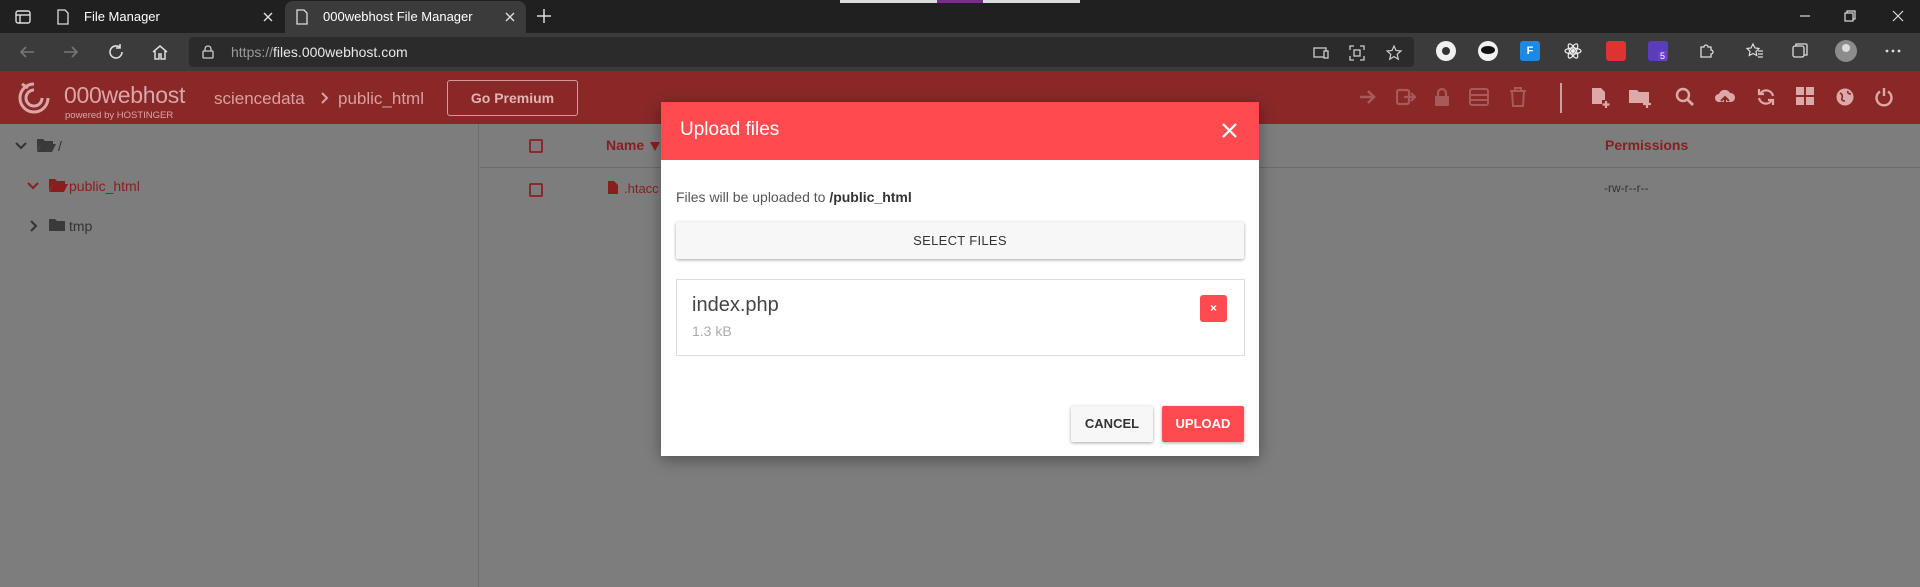  Describe the element at coordinates (1884, 97) in the screenshot. I see `power-icon` at that location.